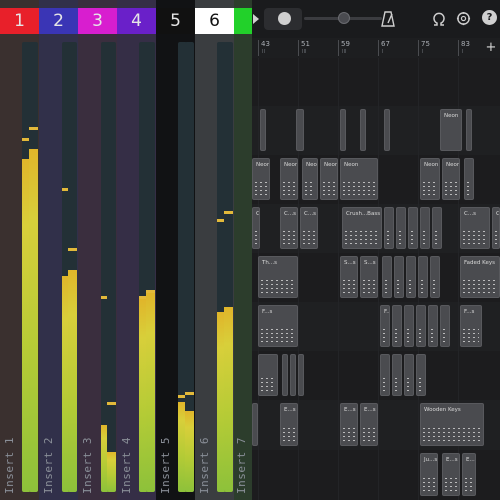  Describe the element at coordinates (214, 250) in the screenshot. I see `mixer-channel-strip: 6 Insert 6` at that location.